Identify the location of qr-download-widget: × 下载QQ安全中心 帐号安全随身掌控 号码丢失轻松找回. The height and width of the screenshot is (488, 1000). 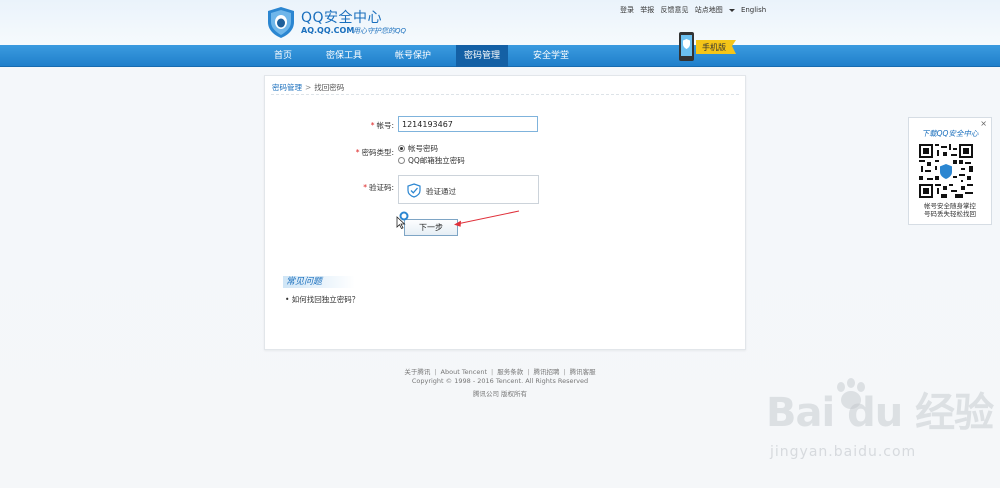
(950, 171).